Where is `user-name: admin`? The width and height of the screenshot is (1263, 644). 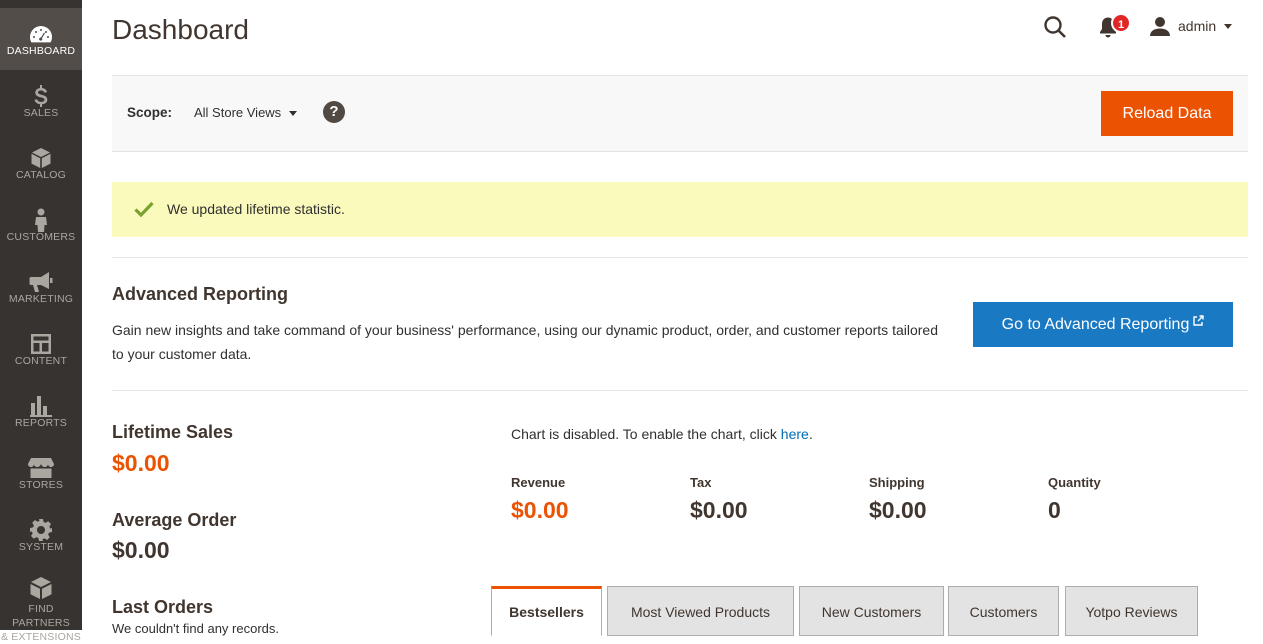 user-name: admin is located at coordinates (1197, 26).